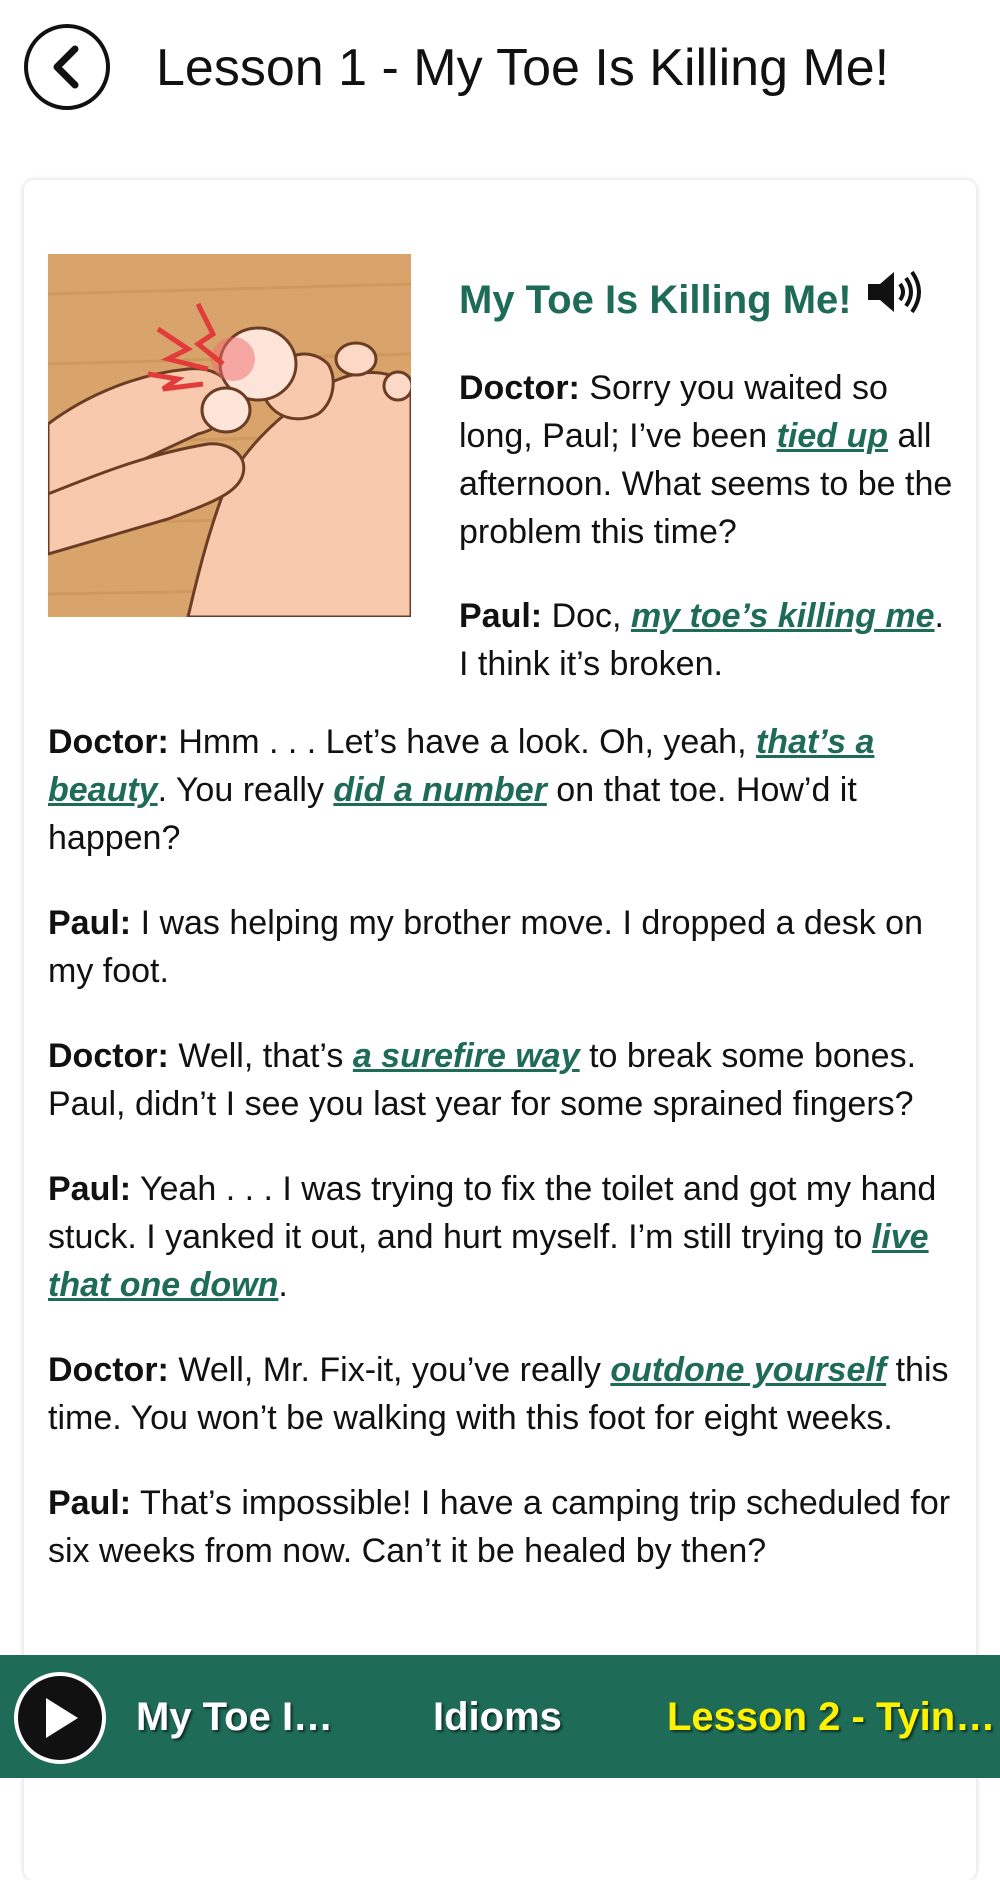 The height and width of the screenshot is (1880, 1000). What do you see at coordinates (523, 68) in the screenshot?
I see `page-title: Lesson 1 - My Toe Is Killing Me!` at bounding box center [523, 68].